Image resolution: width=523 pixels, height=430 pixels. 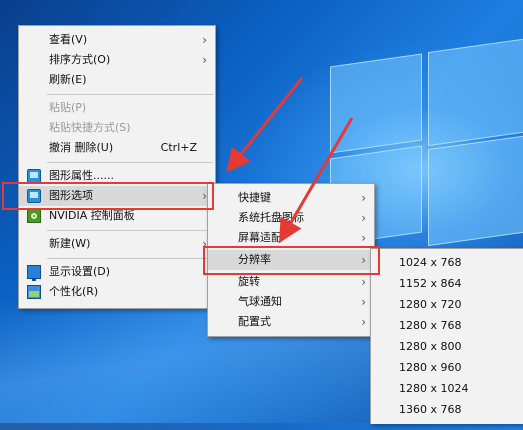 What do you see at coordinates (291, 260) in the screenshot?
I see `highlight-box-resolution` at bounding box center [291, 260].